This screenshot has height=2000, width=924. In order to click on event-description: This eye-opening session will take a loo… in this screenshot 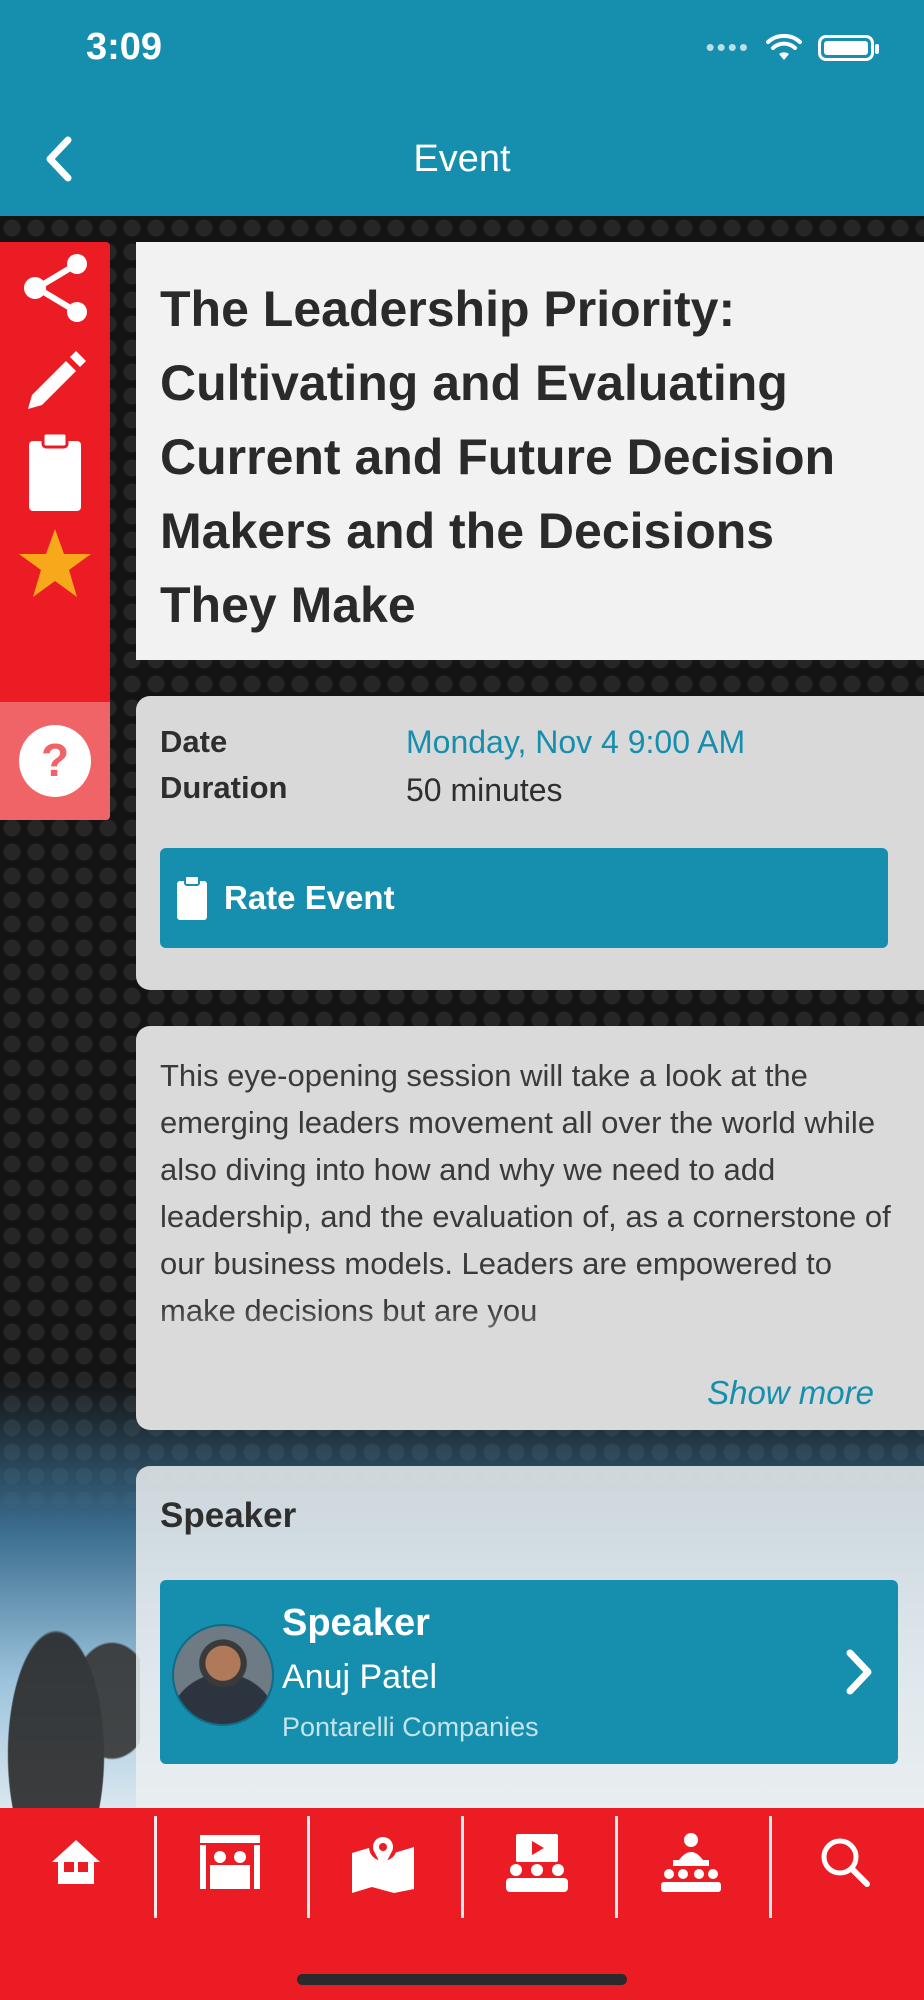, I will do `click(525, 1193)`.